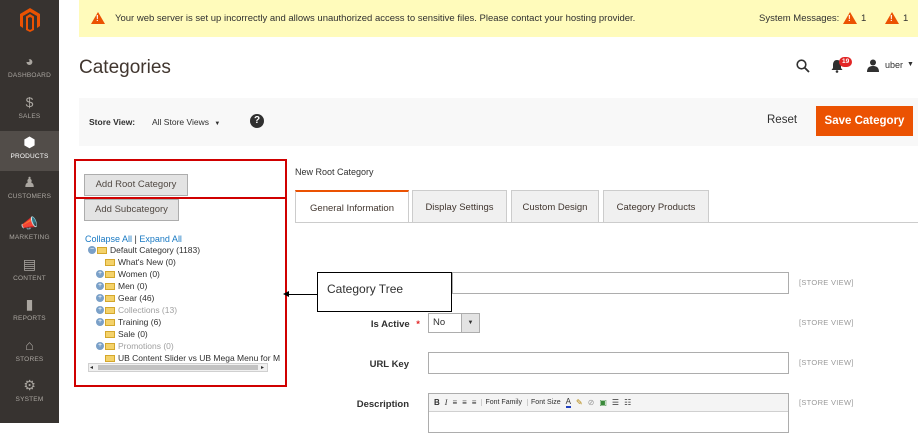 Image resolution: width=918 pixels, height=433 pixels. What do you see at coordinates (803, 68) in the screenshot?
I see `search-icon` at bounding box center [803, 68].